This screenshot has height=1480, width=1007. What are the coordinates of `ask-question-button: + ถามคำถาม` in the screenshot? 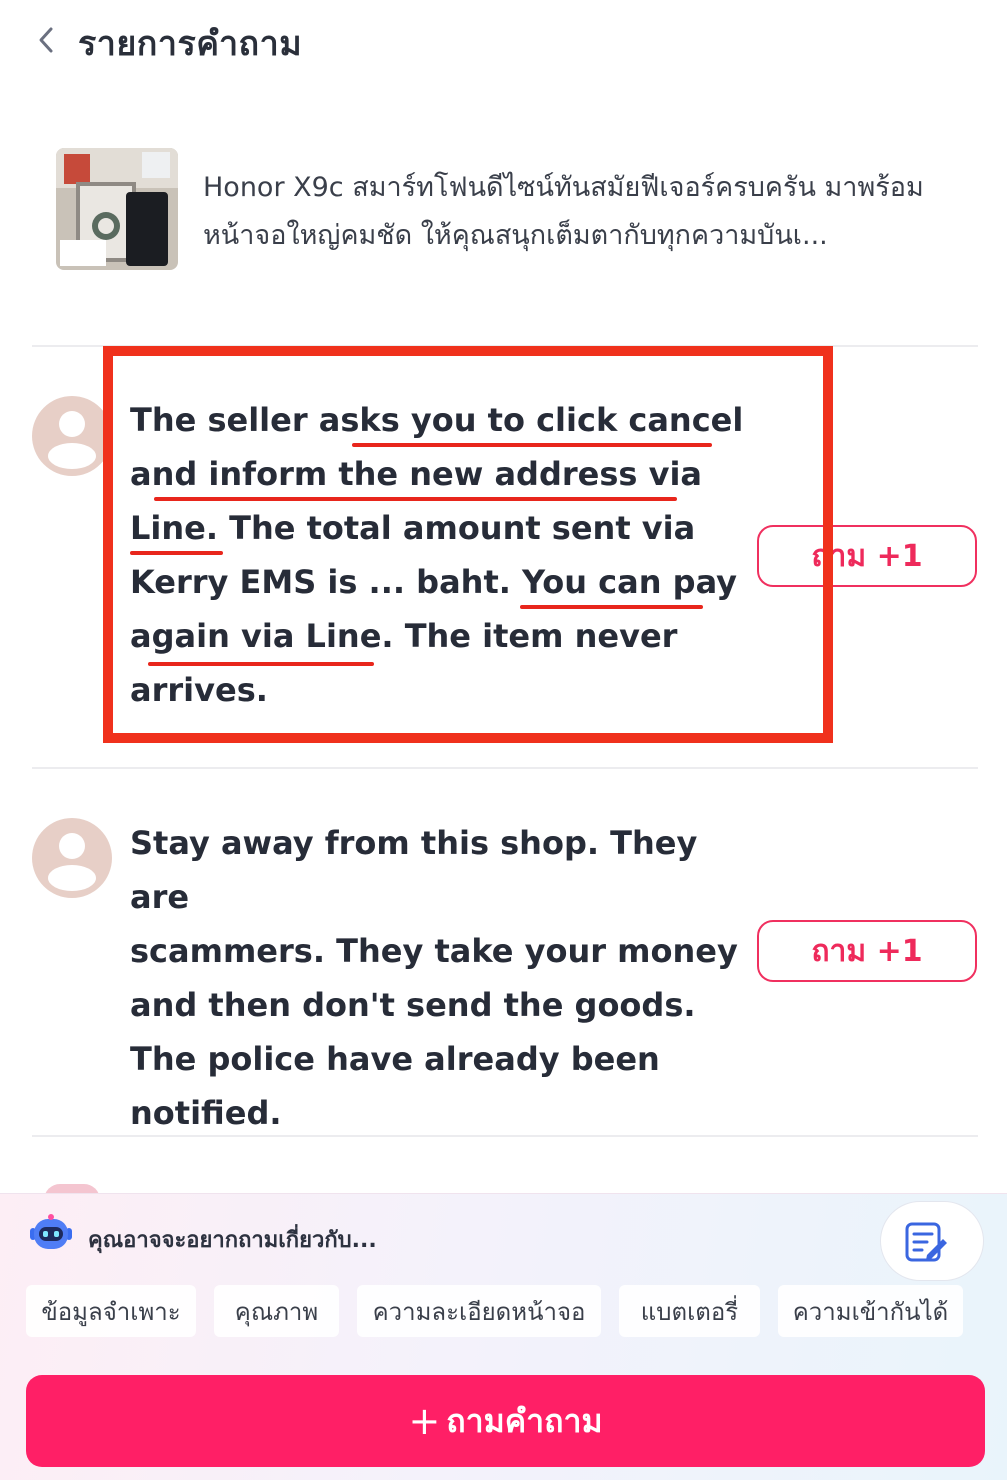 It's located at (505, 1421).